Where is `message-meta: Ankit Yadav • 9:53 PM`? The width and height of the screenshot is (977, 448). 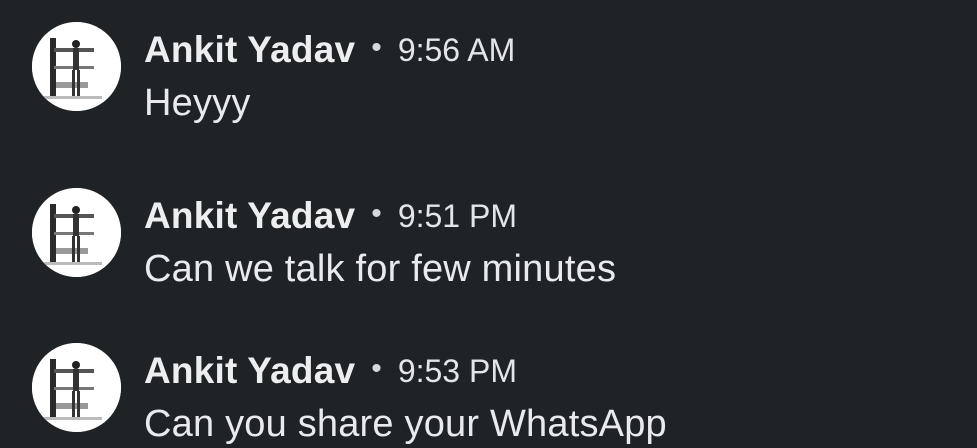
message-meta: Ankit Yadav • 9:53 PM is located at coordinates (330, 371).